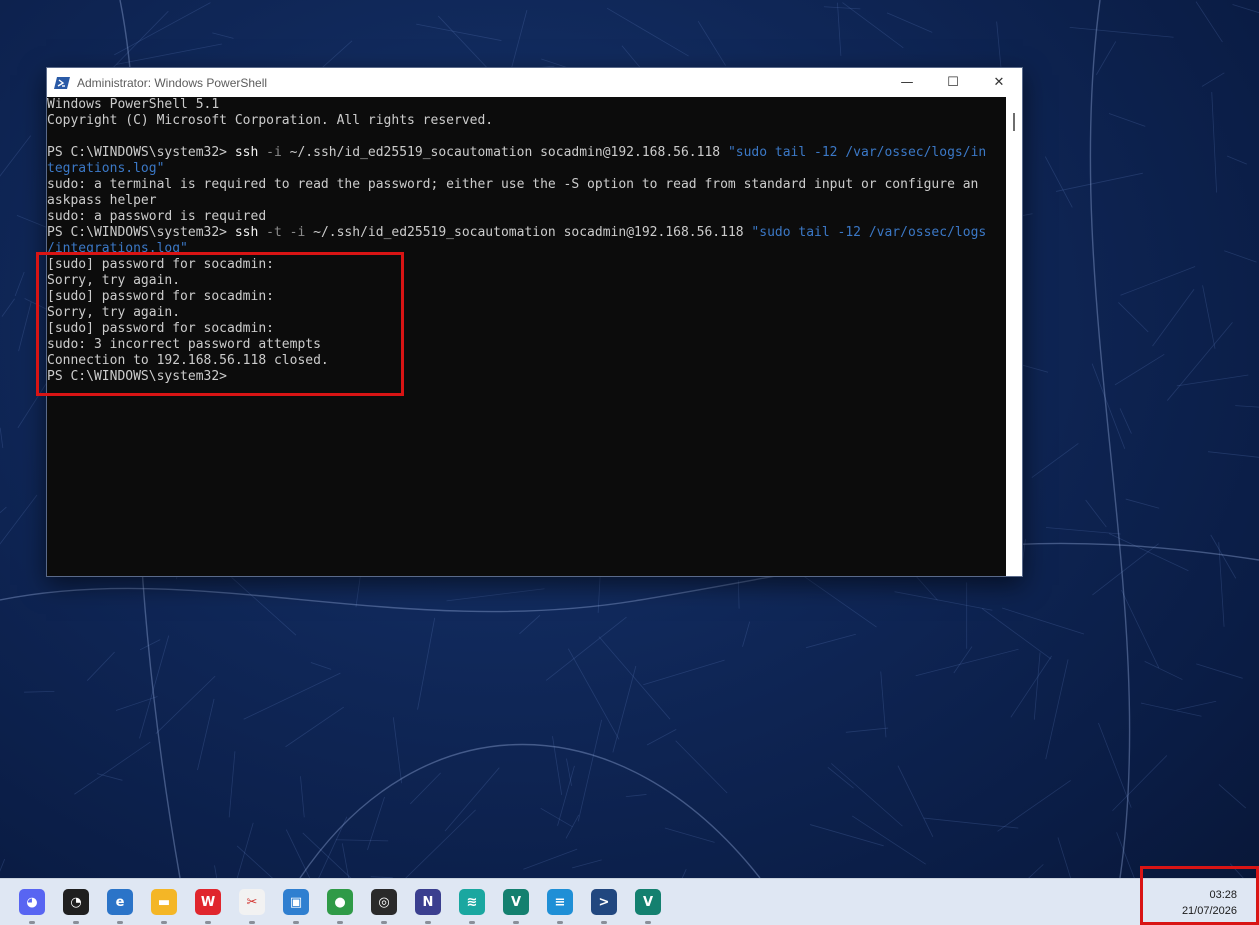 This screenshot has width=1259, height=925. What do you see at coordinates (106, 168) in the screenshot?
I see `console-text: tegrations.log"` at bounding box center [106, 168].